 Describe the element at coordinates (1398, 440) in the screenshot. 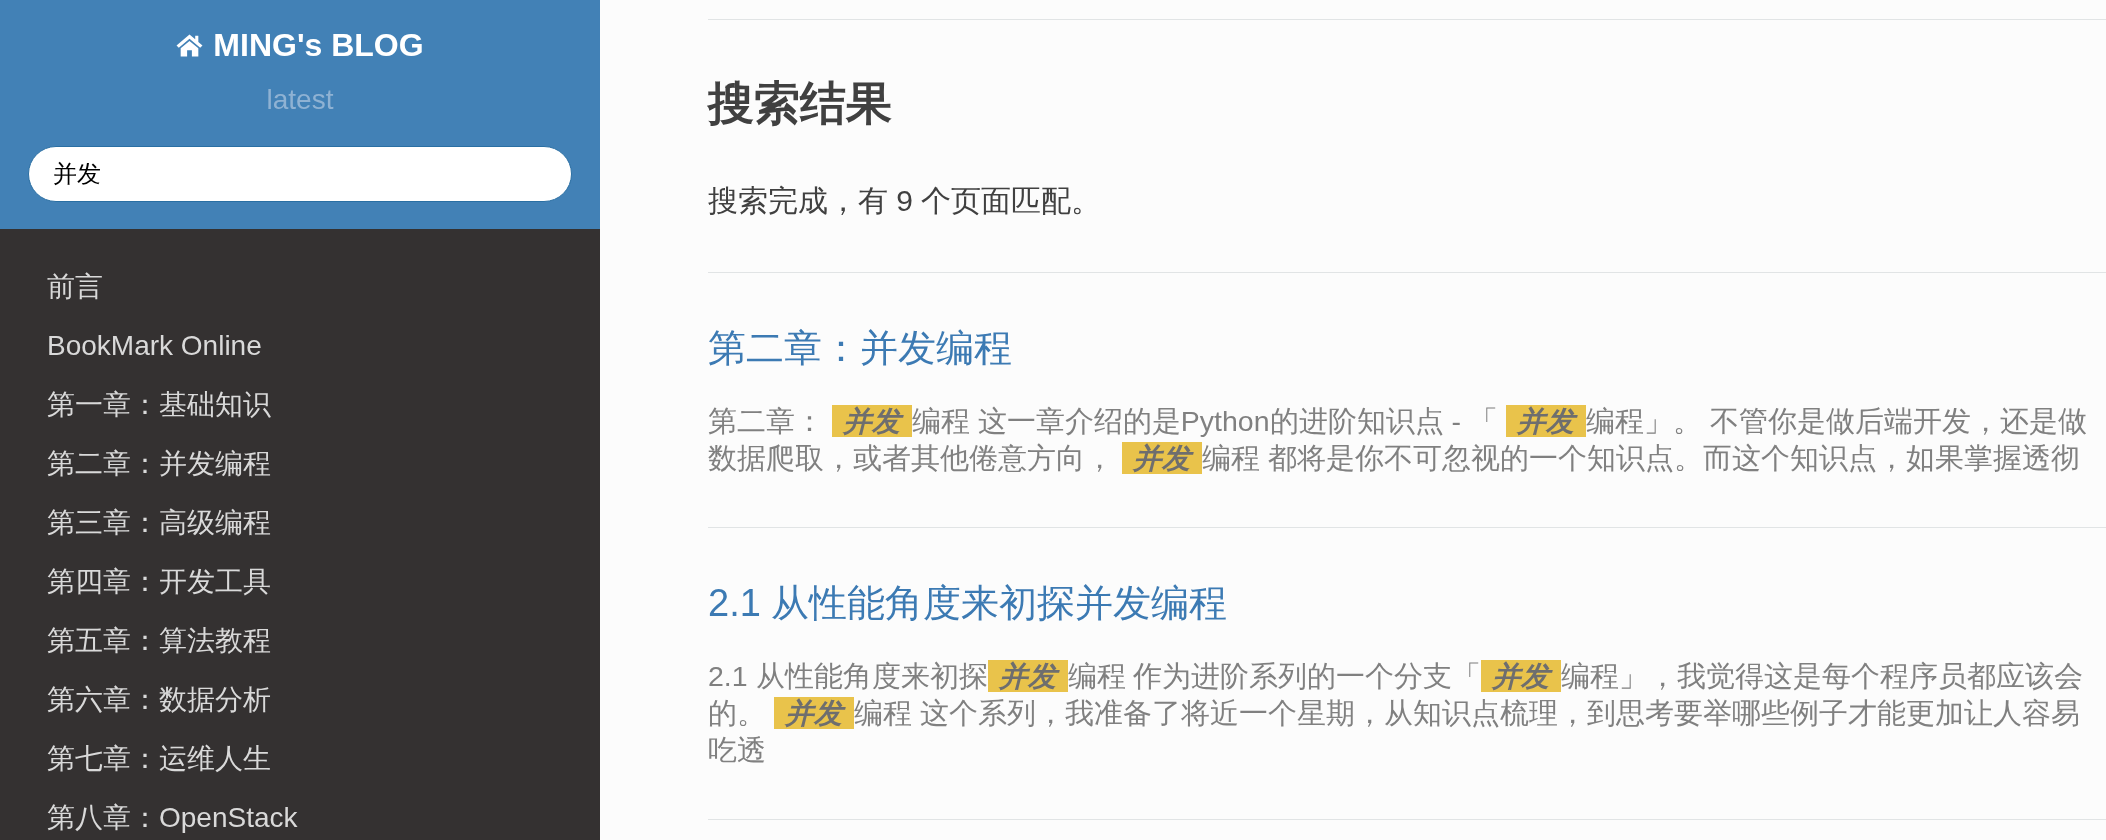

I see `result-snippet: 第二章： 并发 编程 这一章介绍的是Python的进阶知识点 - 「 并发 编程」。 不管你是做后端开发，还是做数据爬取，或者其他倦意方向， 并发 编程 都将是你不可忽视的一个知识点。而这个知识点，如果掌握透彻` at that location.